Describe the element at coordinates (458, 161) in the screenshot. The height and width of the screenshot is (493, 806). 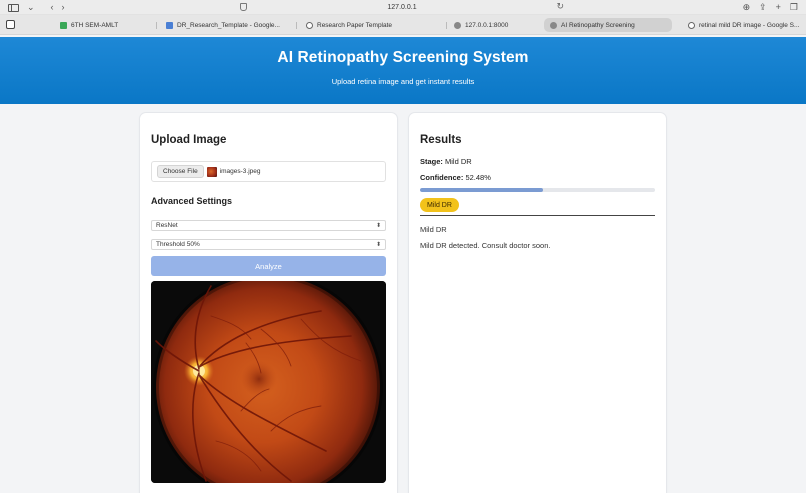
I see `stage-value: Mild DR` at that location.